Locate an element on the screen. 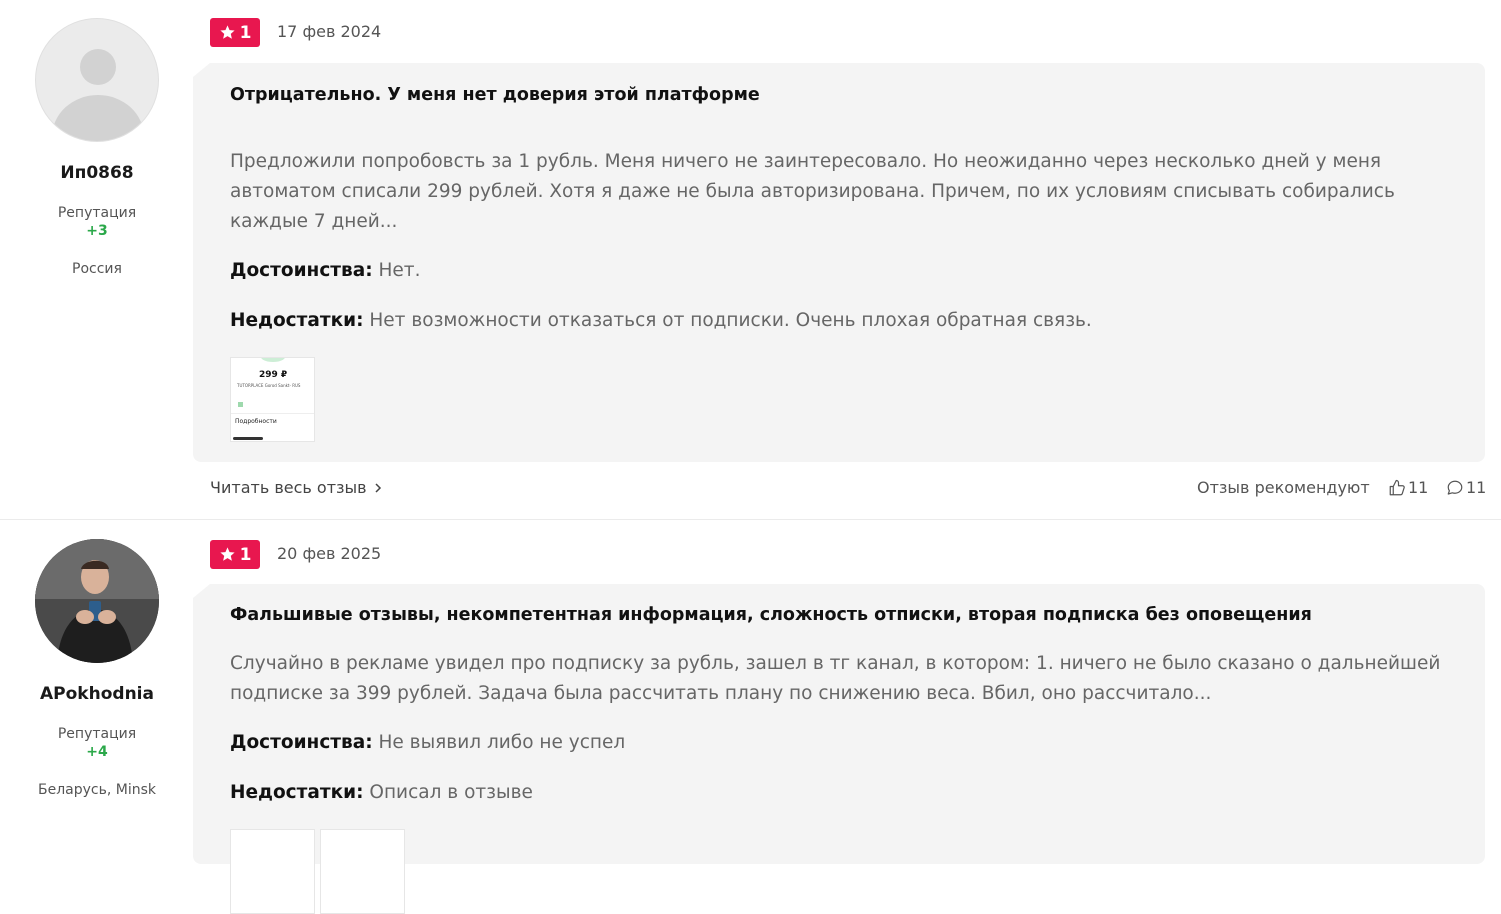 The height and width of the screenshot is (914, 1501). default-user-icon is located at coordinates (98, 95).